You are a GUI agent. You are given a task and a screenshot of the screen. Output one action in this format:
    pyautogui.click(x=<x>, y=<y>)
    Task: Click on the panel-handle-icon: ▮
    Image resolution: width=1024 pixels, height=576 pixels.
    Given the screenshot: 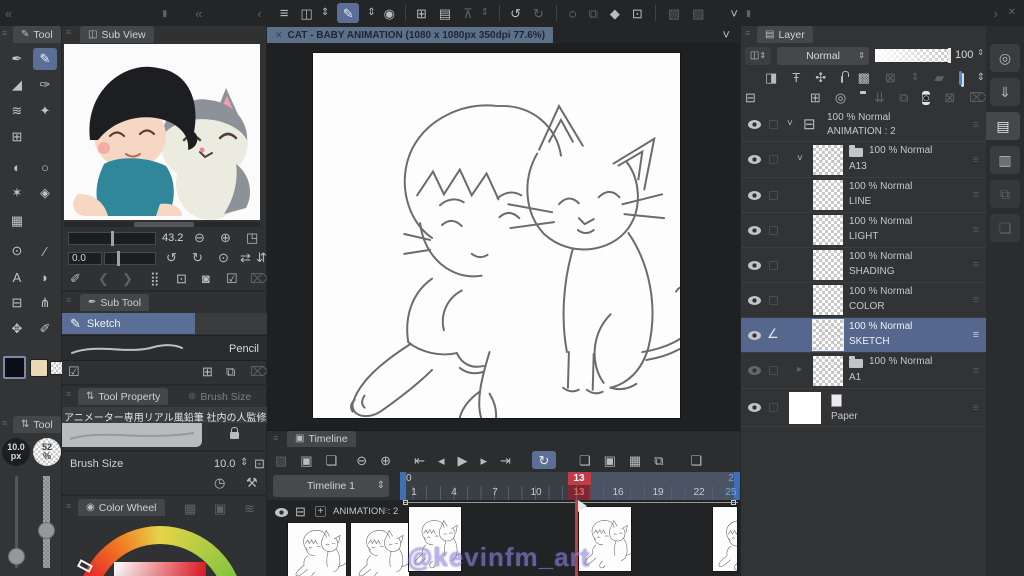 What is the action you would take?
    pyautogui.click(x=164, y=13)
    